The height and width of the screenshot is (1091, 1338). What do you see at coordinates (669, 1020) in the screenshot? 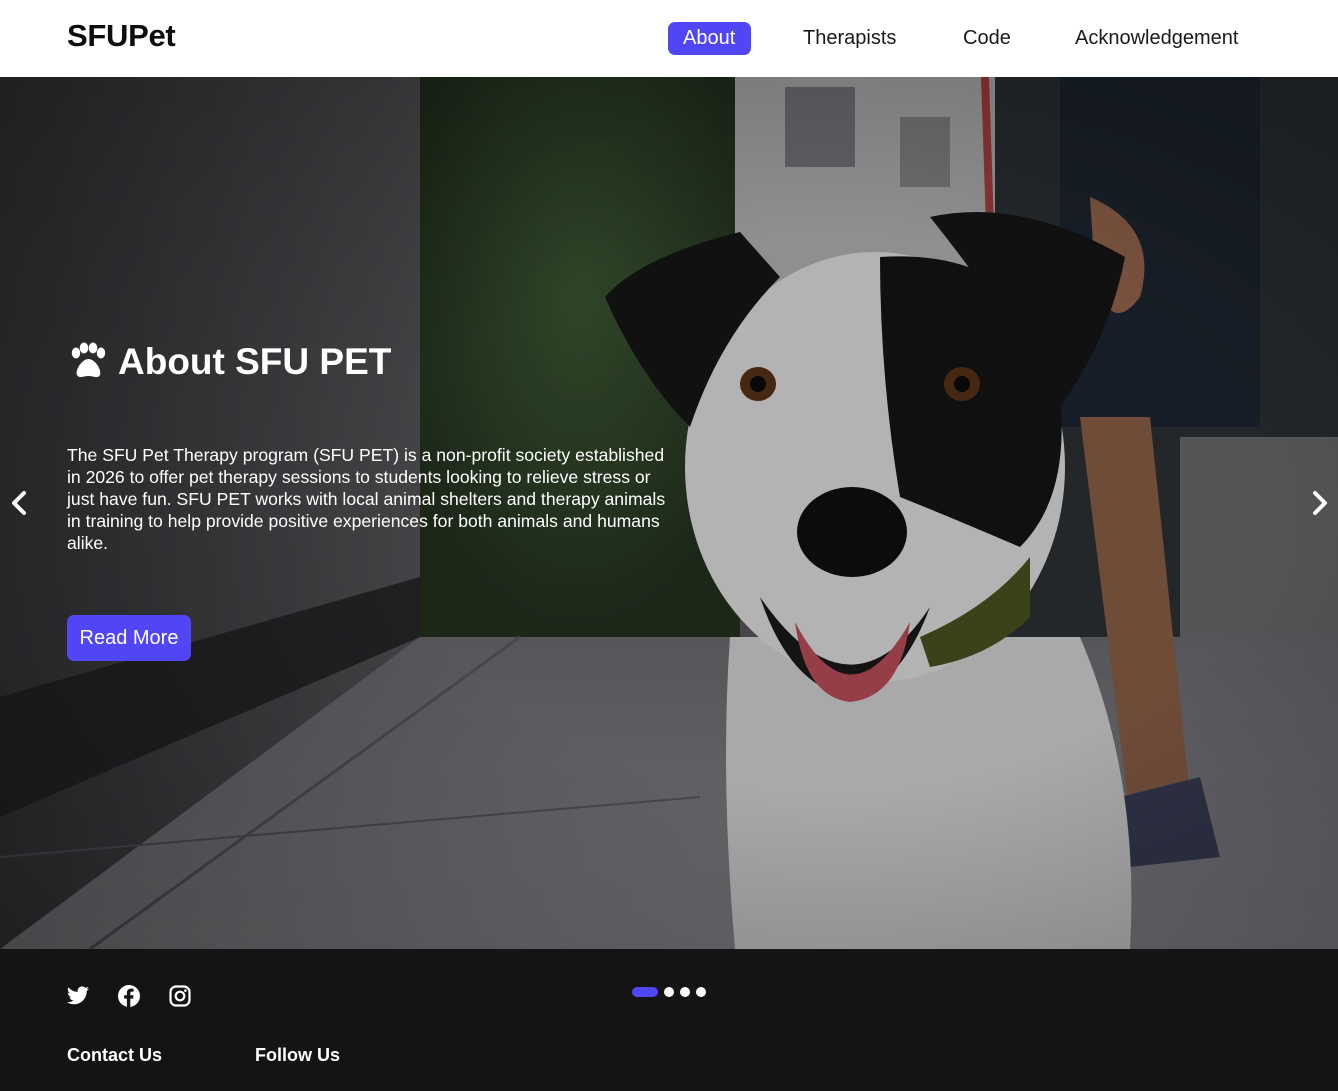
I see `site-footer: Contact Us Follow Us` at bounding box center [669, 1020].